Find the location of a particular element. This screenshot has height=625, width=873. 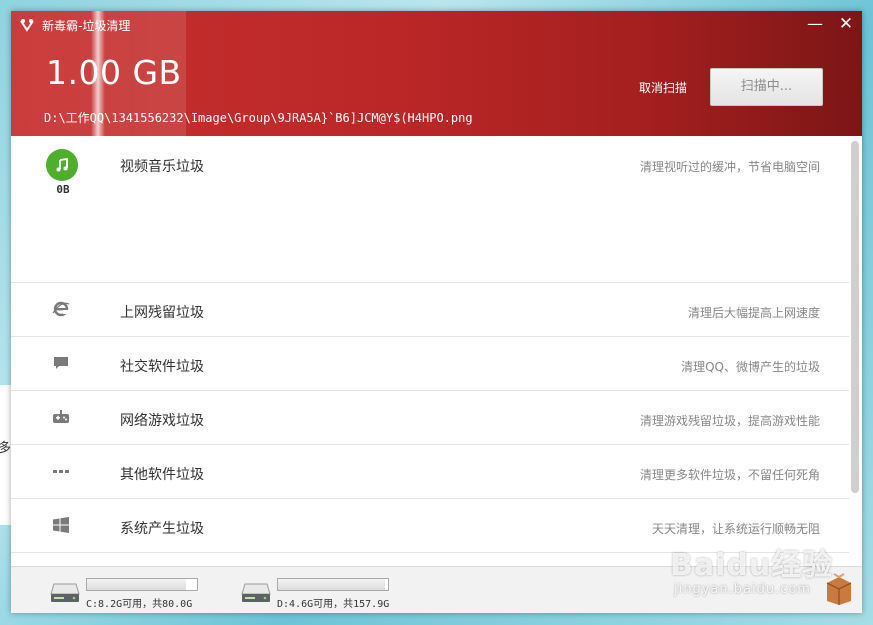

category-desc: 清理游戏残留垃圾，提高游戏性能 is located at coordinates (729, 421).